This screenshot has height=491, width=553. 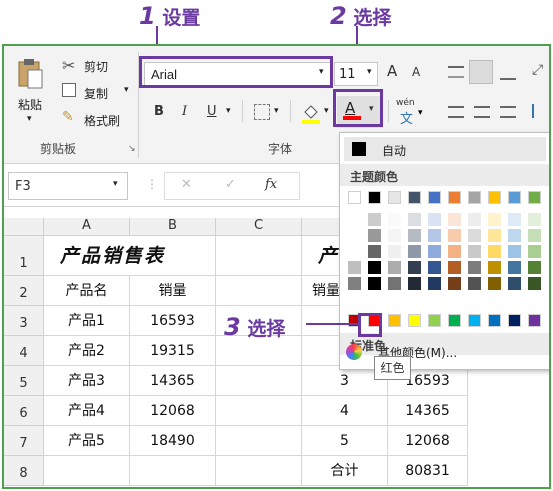 What do you see at coordinates (416, 72) in the screenshot?
I see `shrink-font-button: A` at bounding box center [416, 72].